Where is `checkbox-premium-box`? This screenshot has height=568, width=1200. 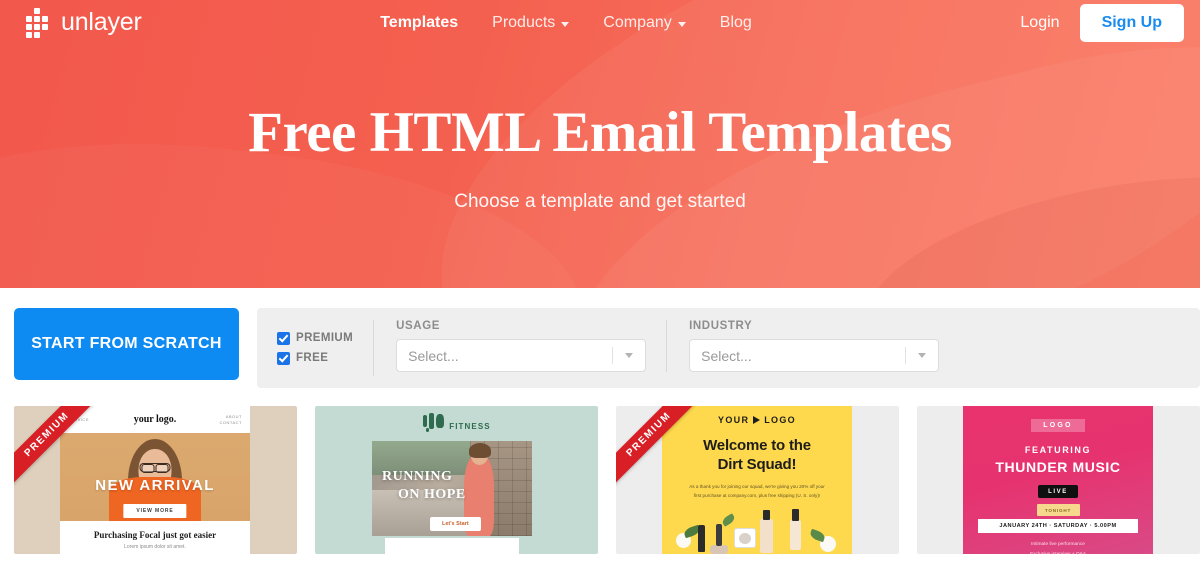 checkbox-premium-box is located at coordinates (283, 338).